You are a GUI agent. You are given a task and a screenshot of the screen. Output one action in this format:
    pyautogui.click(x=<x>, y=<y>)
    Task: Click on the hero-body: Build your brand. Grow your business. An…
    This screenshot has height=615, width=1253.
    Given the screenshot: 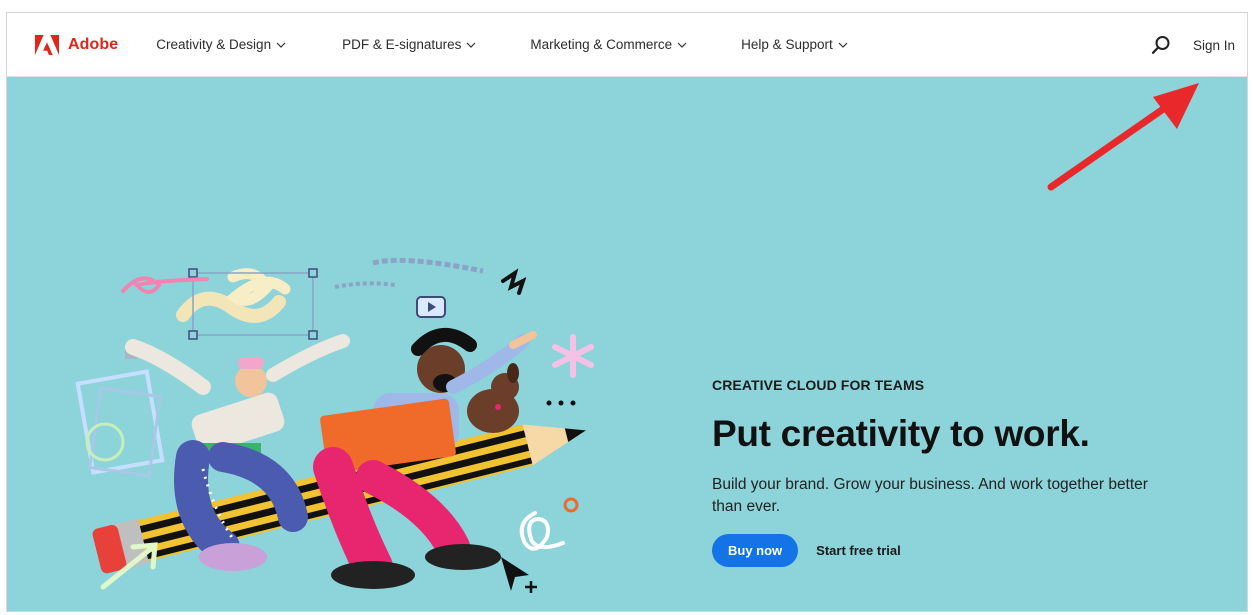 What is the action you would take?
    pyautogui.click(x=930, y=495)
    